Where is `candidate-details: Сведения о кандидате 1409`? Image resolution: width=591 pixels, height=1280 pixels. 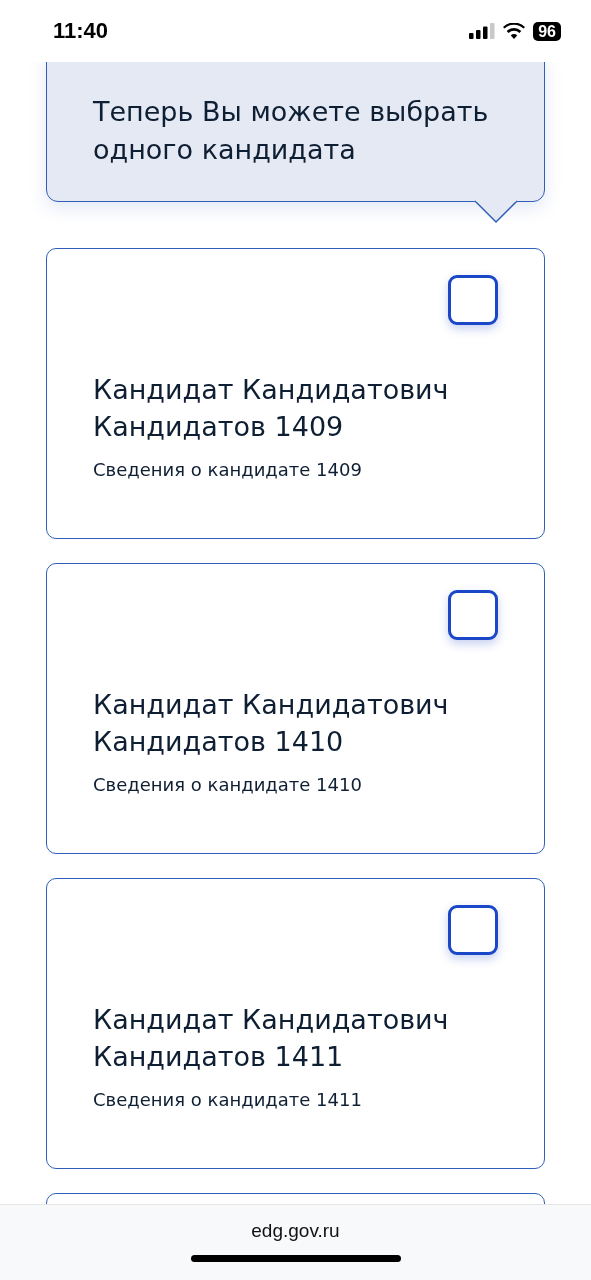 candidate-details: Сведения о кандидате 1409 is located at coordinates (228, 469).